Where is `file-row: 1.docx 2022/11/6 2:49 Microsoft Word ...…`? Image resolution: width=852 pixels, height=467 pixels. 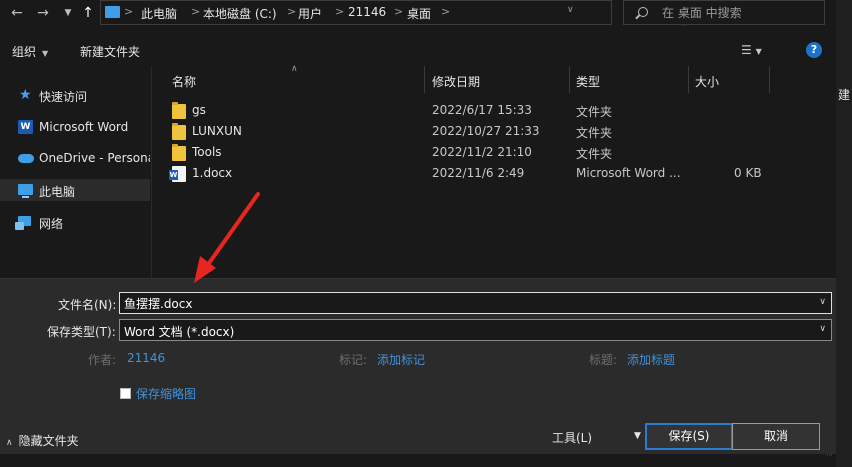 file-row: 1.docx 2022/11/6 2:49 Microsoft Word ...… is located at coordinates (494, 173).